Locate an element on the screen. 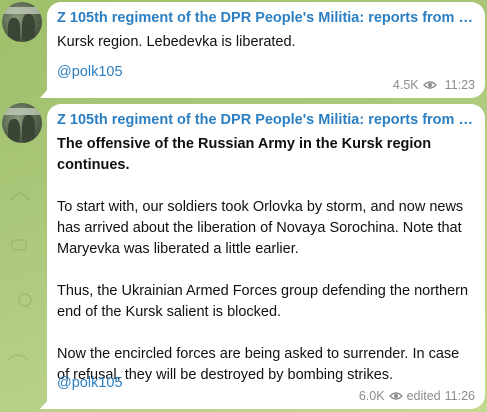 This screenshot has height=412, width=487. view-count: 4.5K is located at coordinates (405, 85).